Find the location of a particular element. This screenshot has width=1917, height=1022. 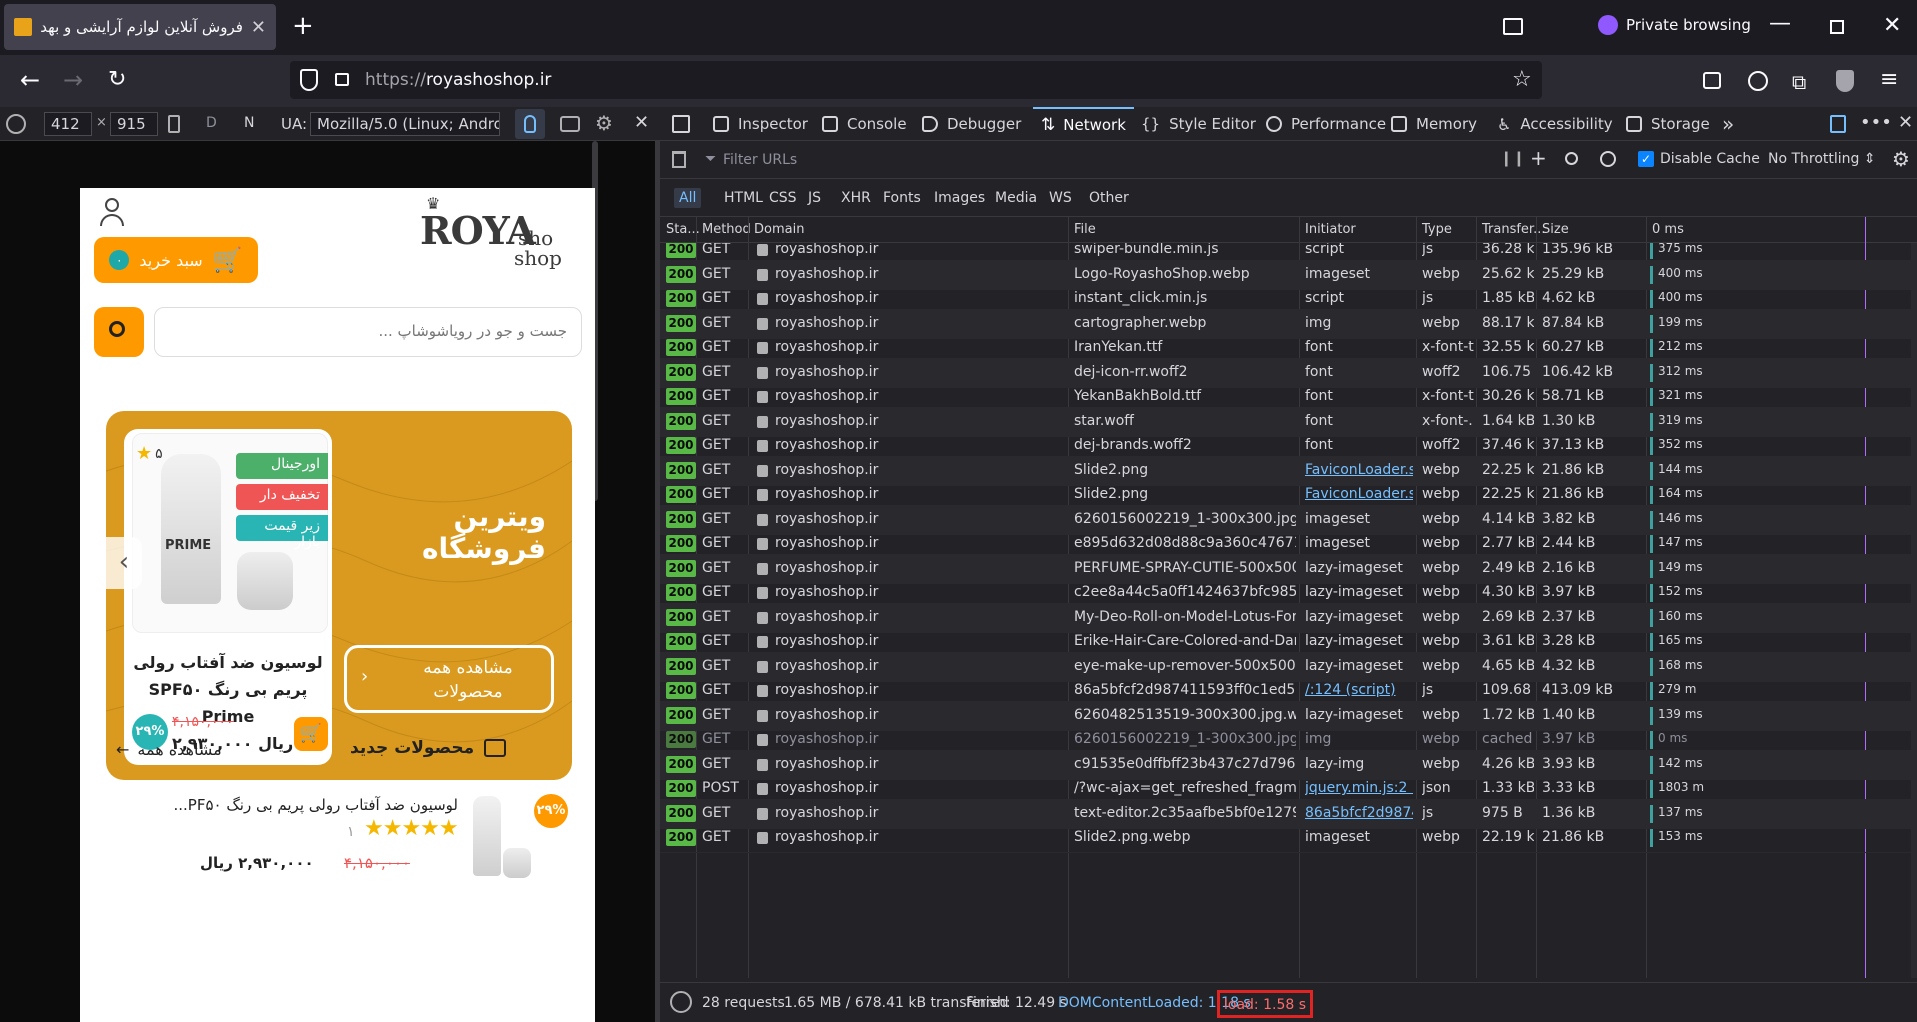

filter-ws: WS is located at coordinates (1060, 198).